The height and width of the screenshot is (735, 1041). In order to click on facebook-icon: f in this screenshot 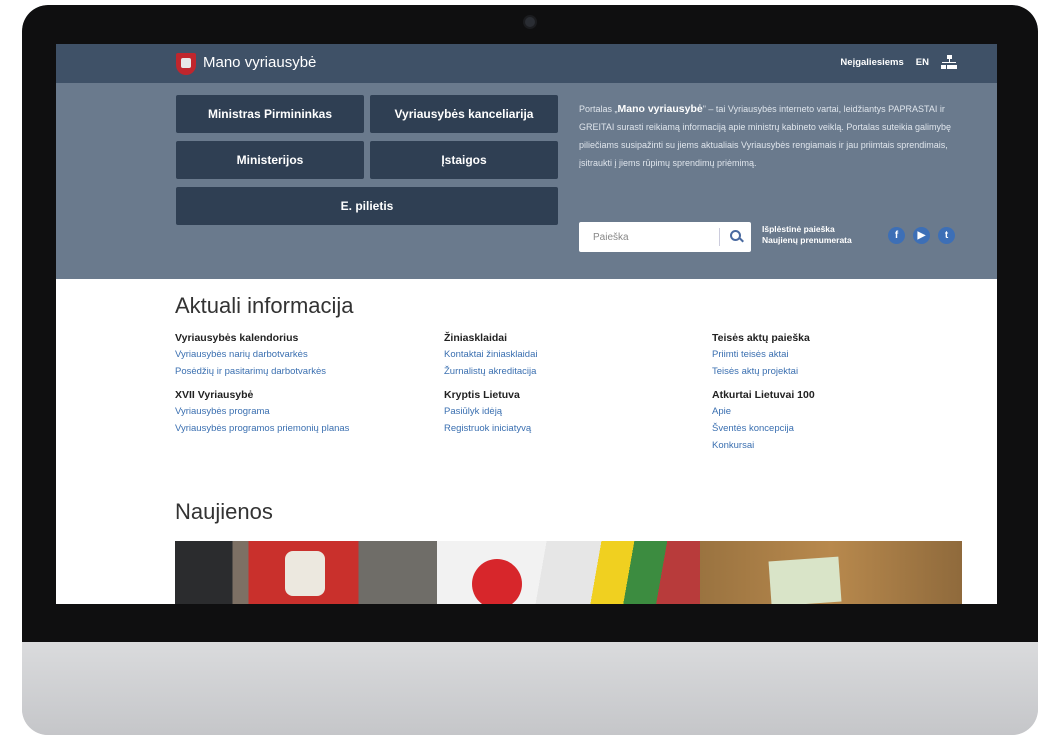, I will do `click(896, 235)`.